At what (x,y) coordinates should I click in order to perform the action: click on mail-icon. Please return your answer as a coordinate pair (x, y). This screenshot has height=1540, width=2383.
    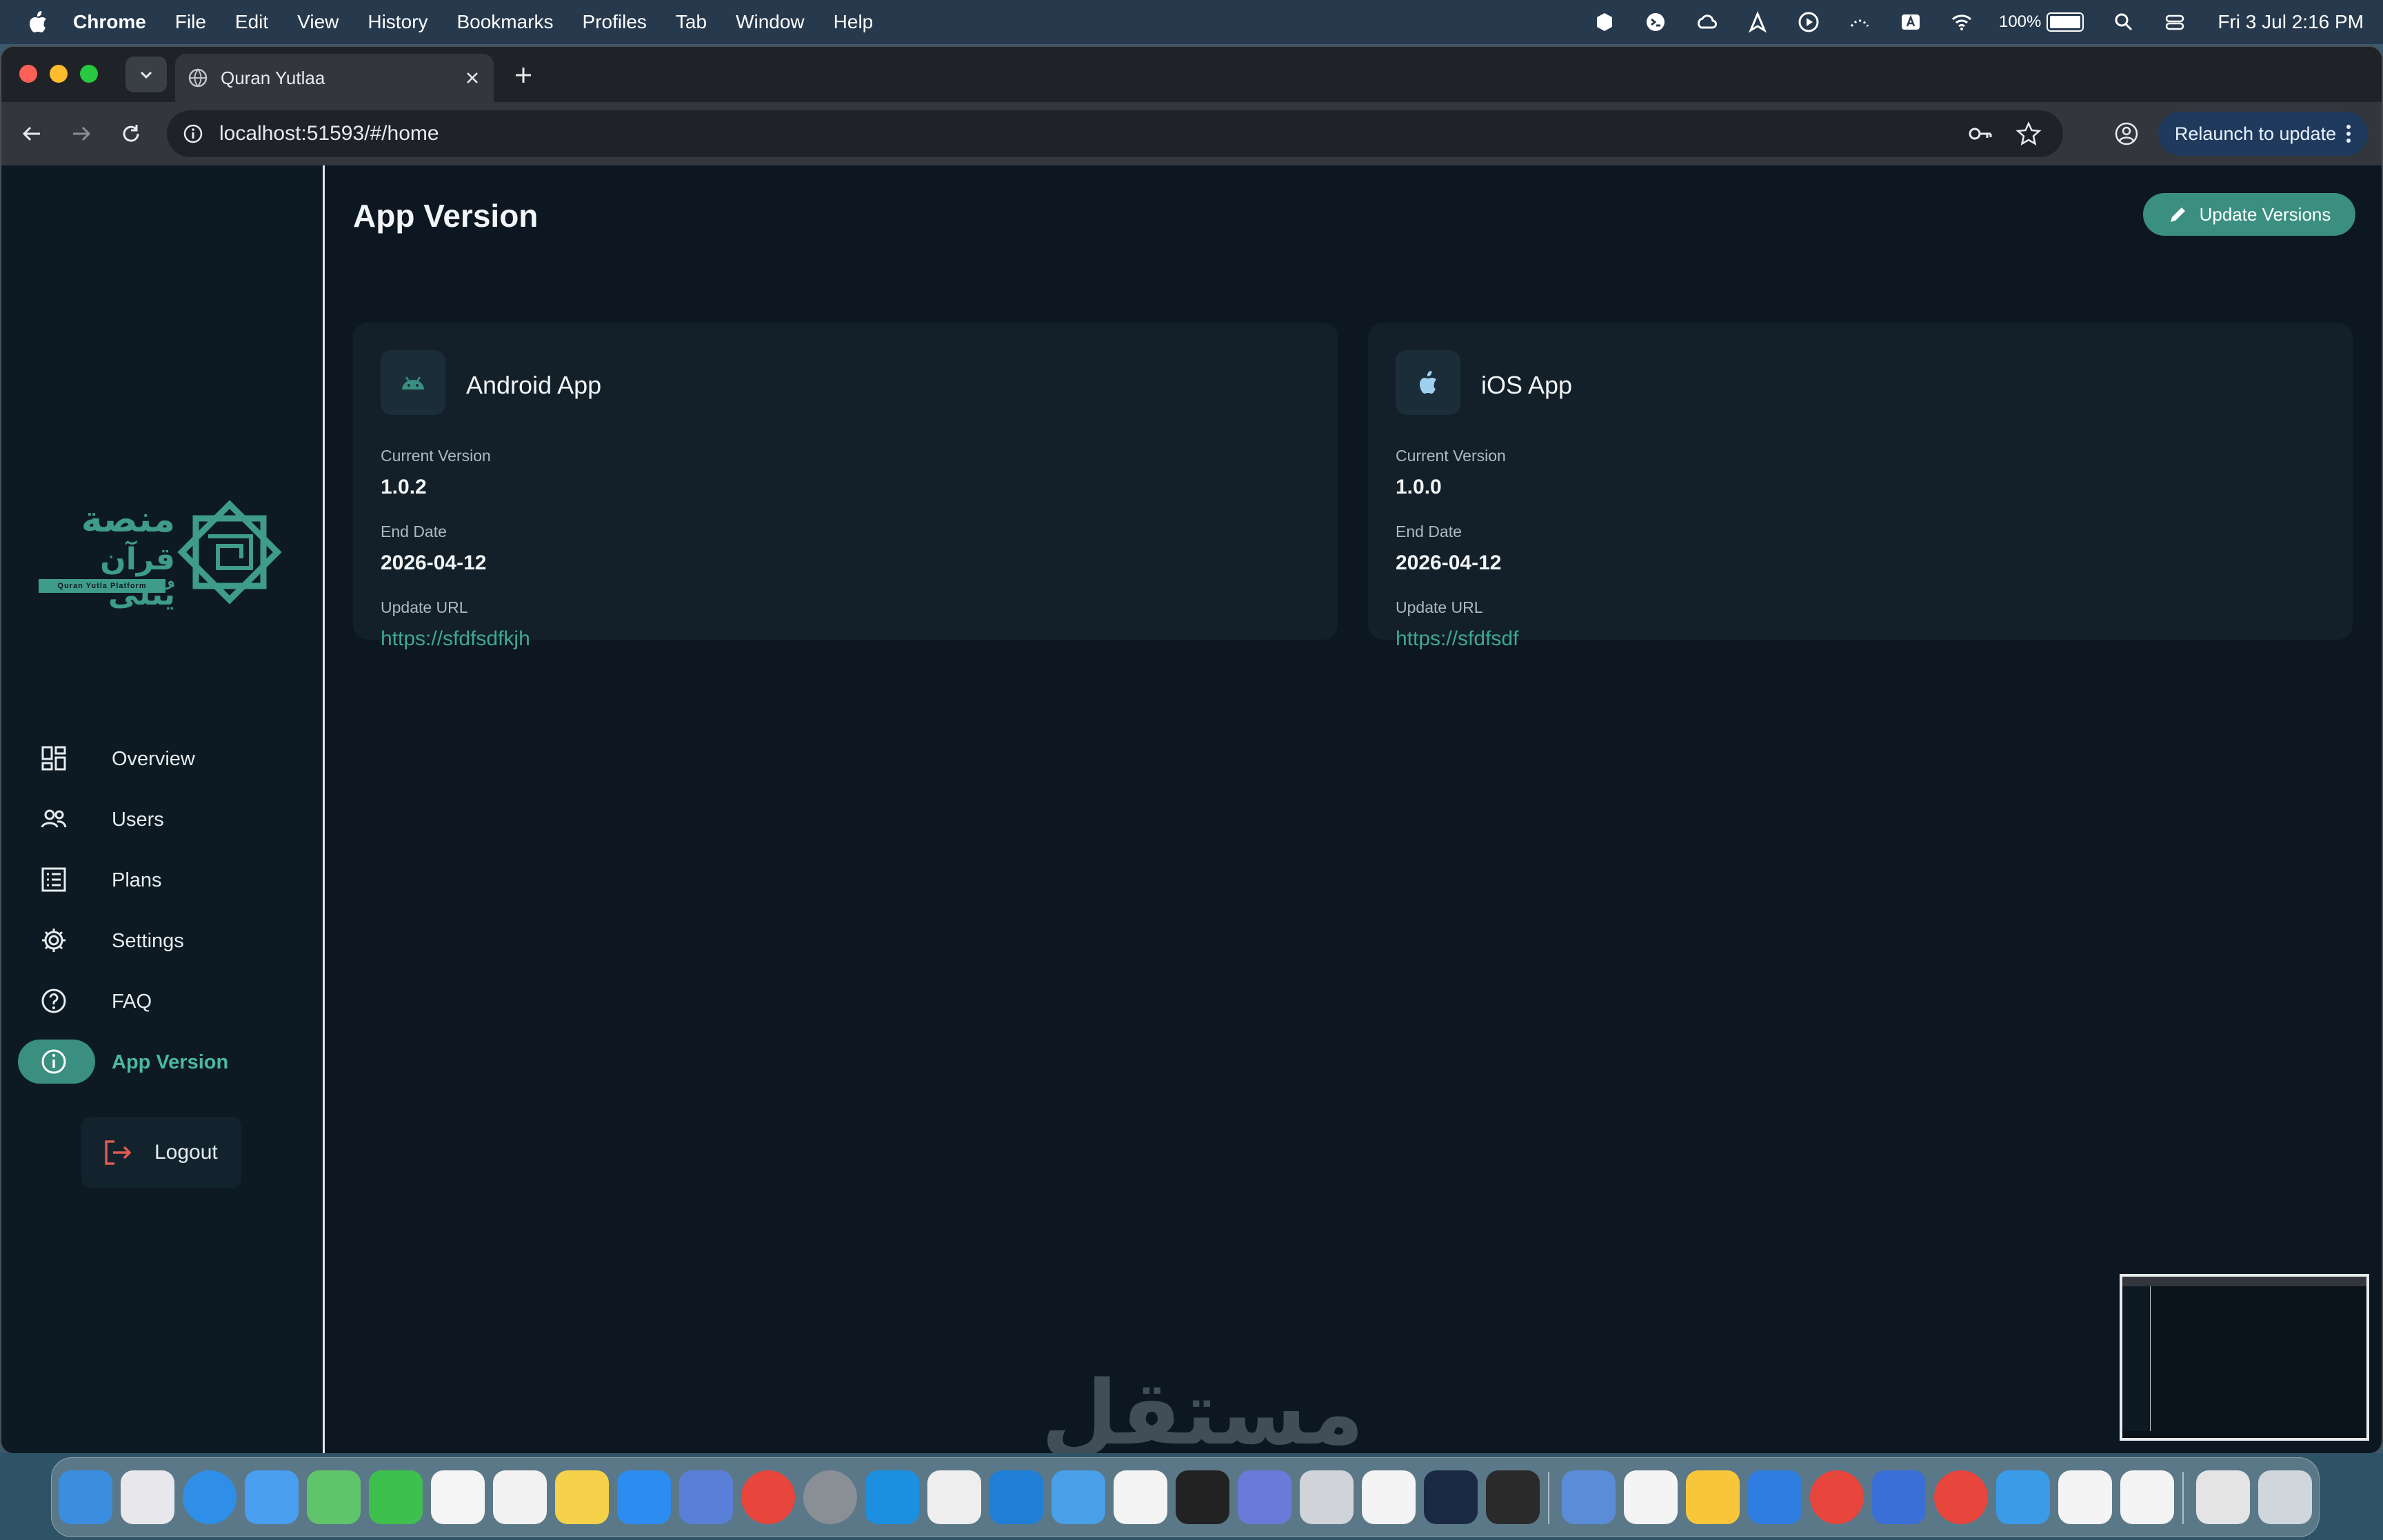
    Looking at the image, I should click on (272, 1497).